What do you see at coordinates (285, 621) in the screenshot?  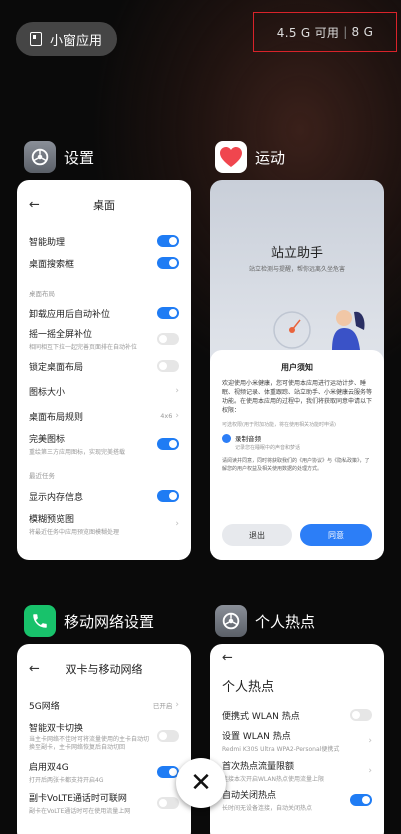 I see `hotspot-app-name: 个人热点` at bounding box center [285, 621].